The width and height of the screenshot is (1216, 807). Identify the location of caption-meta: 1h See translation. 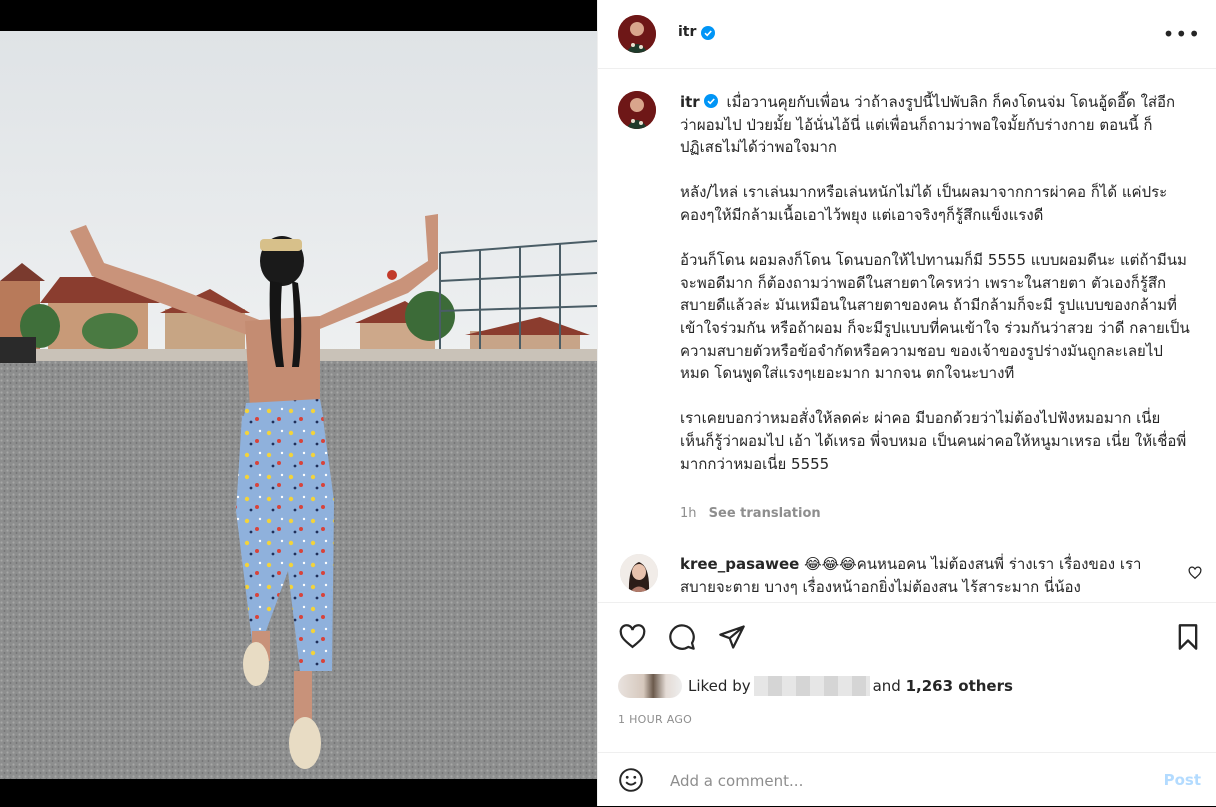
(750, 513).